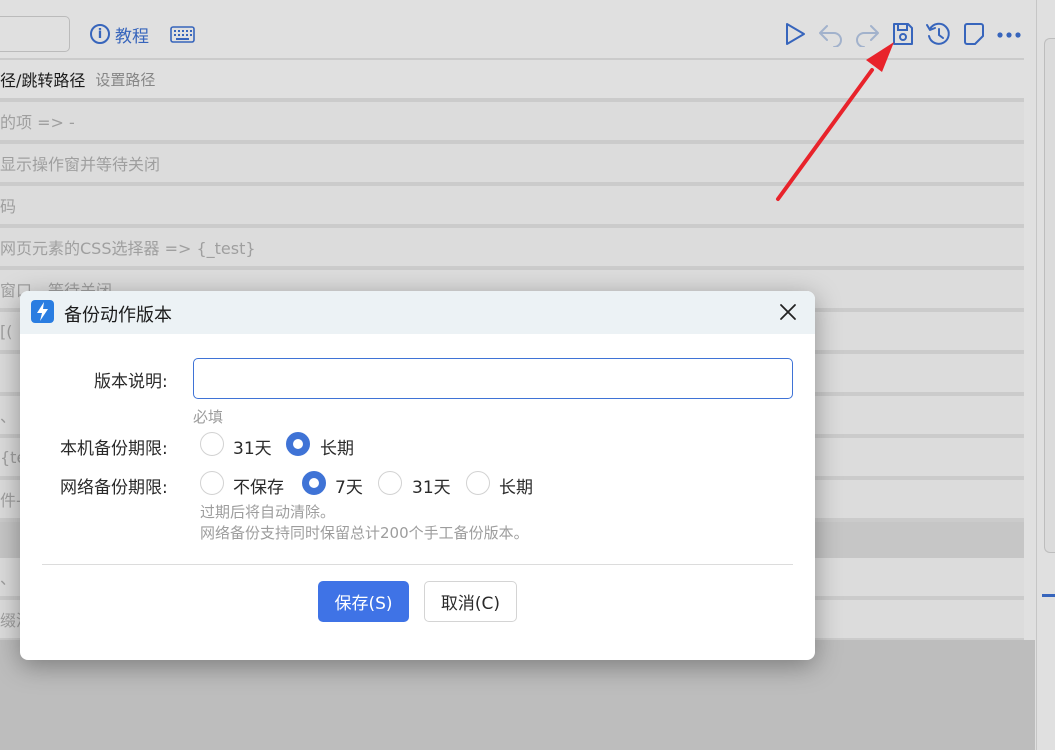 The width and height of the screenshot is (1055, 750). What do you see at coordinates (131, 382) in the screenshot?
I see `version-label: 版本说明:` at bounding box center [131, 382].